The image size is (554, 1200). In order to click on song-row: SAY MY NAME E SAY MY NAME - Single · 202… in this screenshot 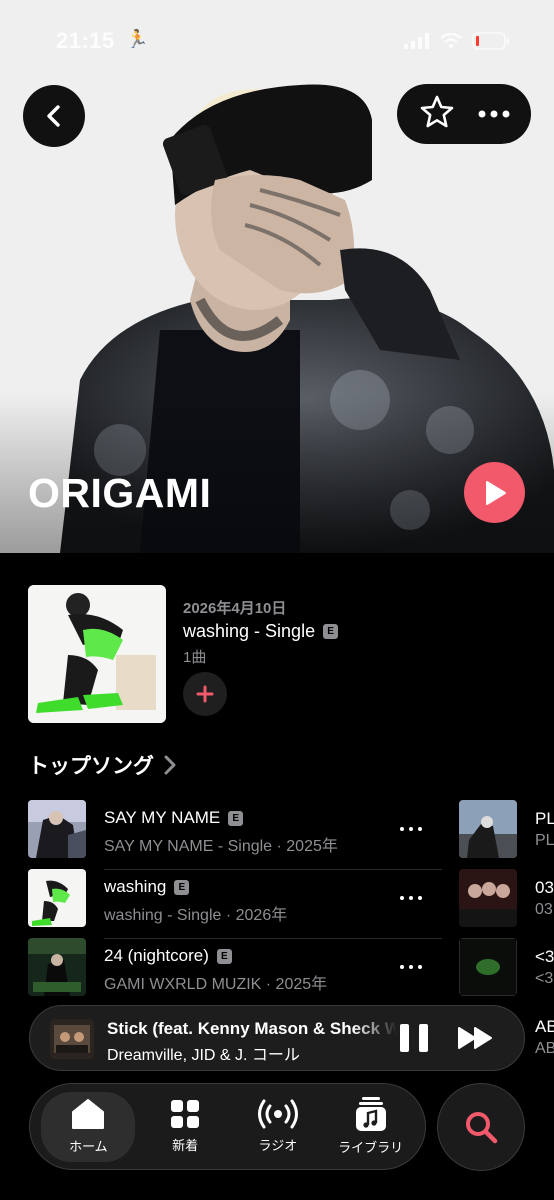, I will do `click(235, 835)`.